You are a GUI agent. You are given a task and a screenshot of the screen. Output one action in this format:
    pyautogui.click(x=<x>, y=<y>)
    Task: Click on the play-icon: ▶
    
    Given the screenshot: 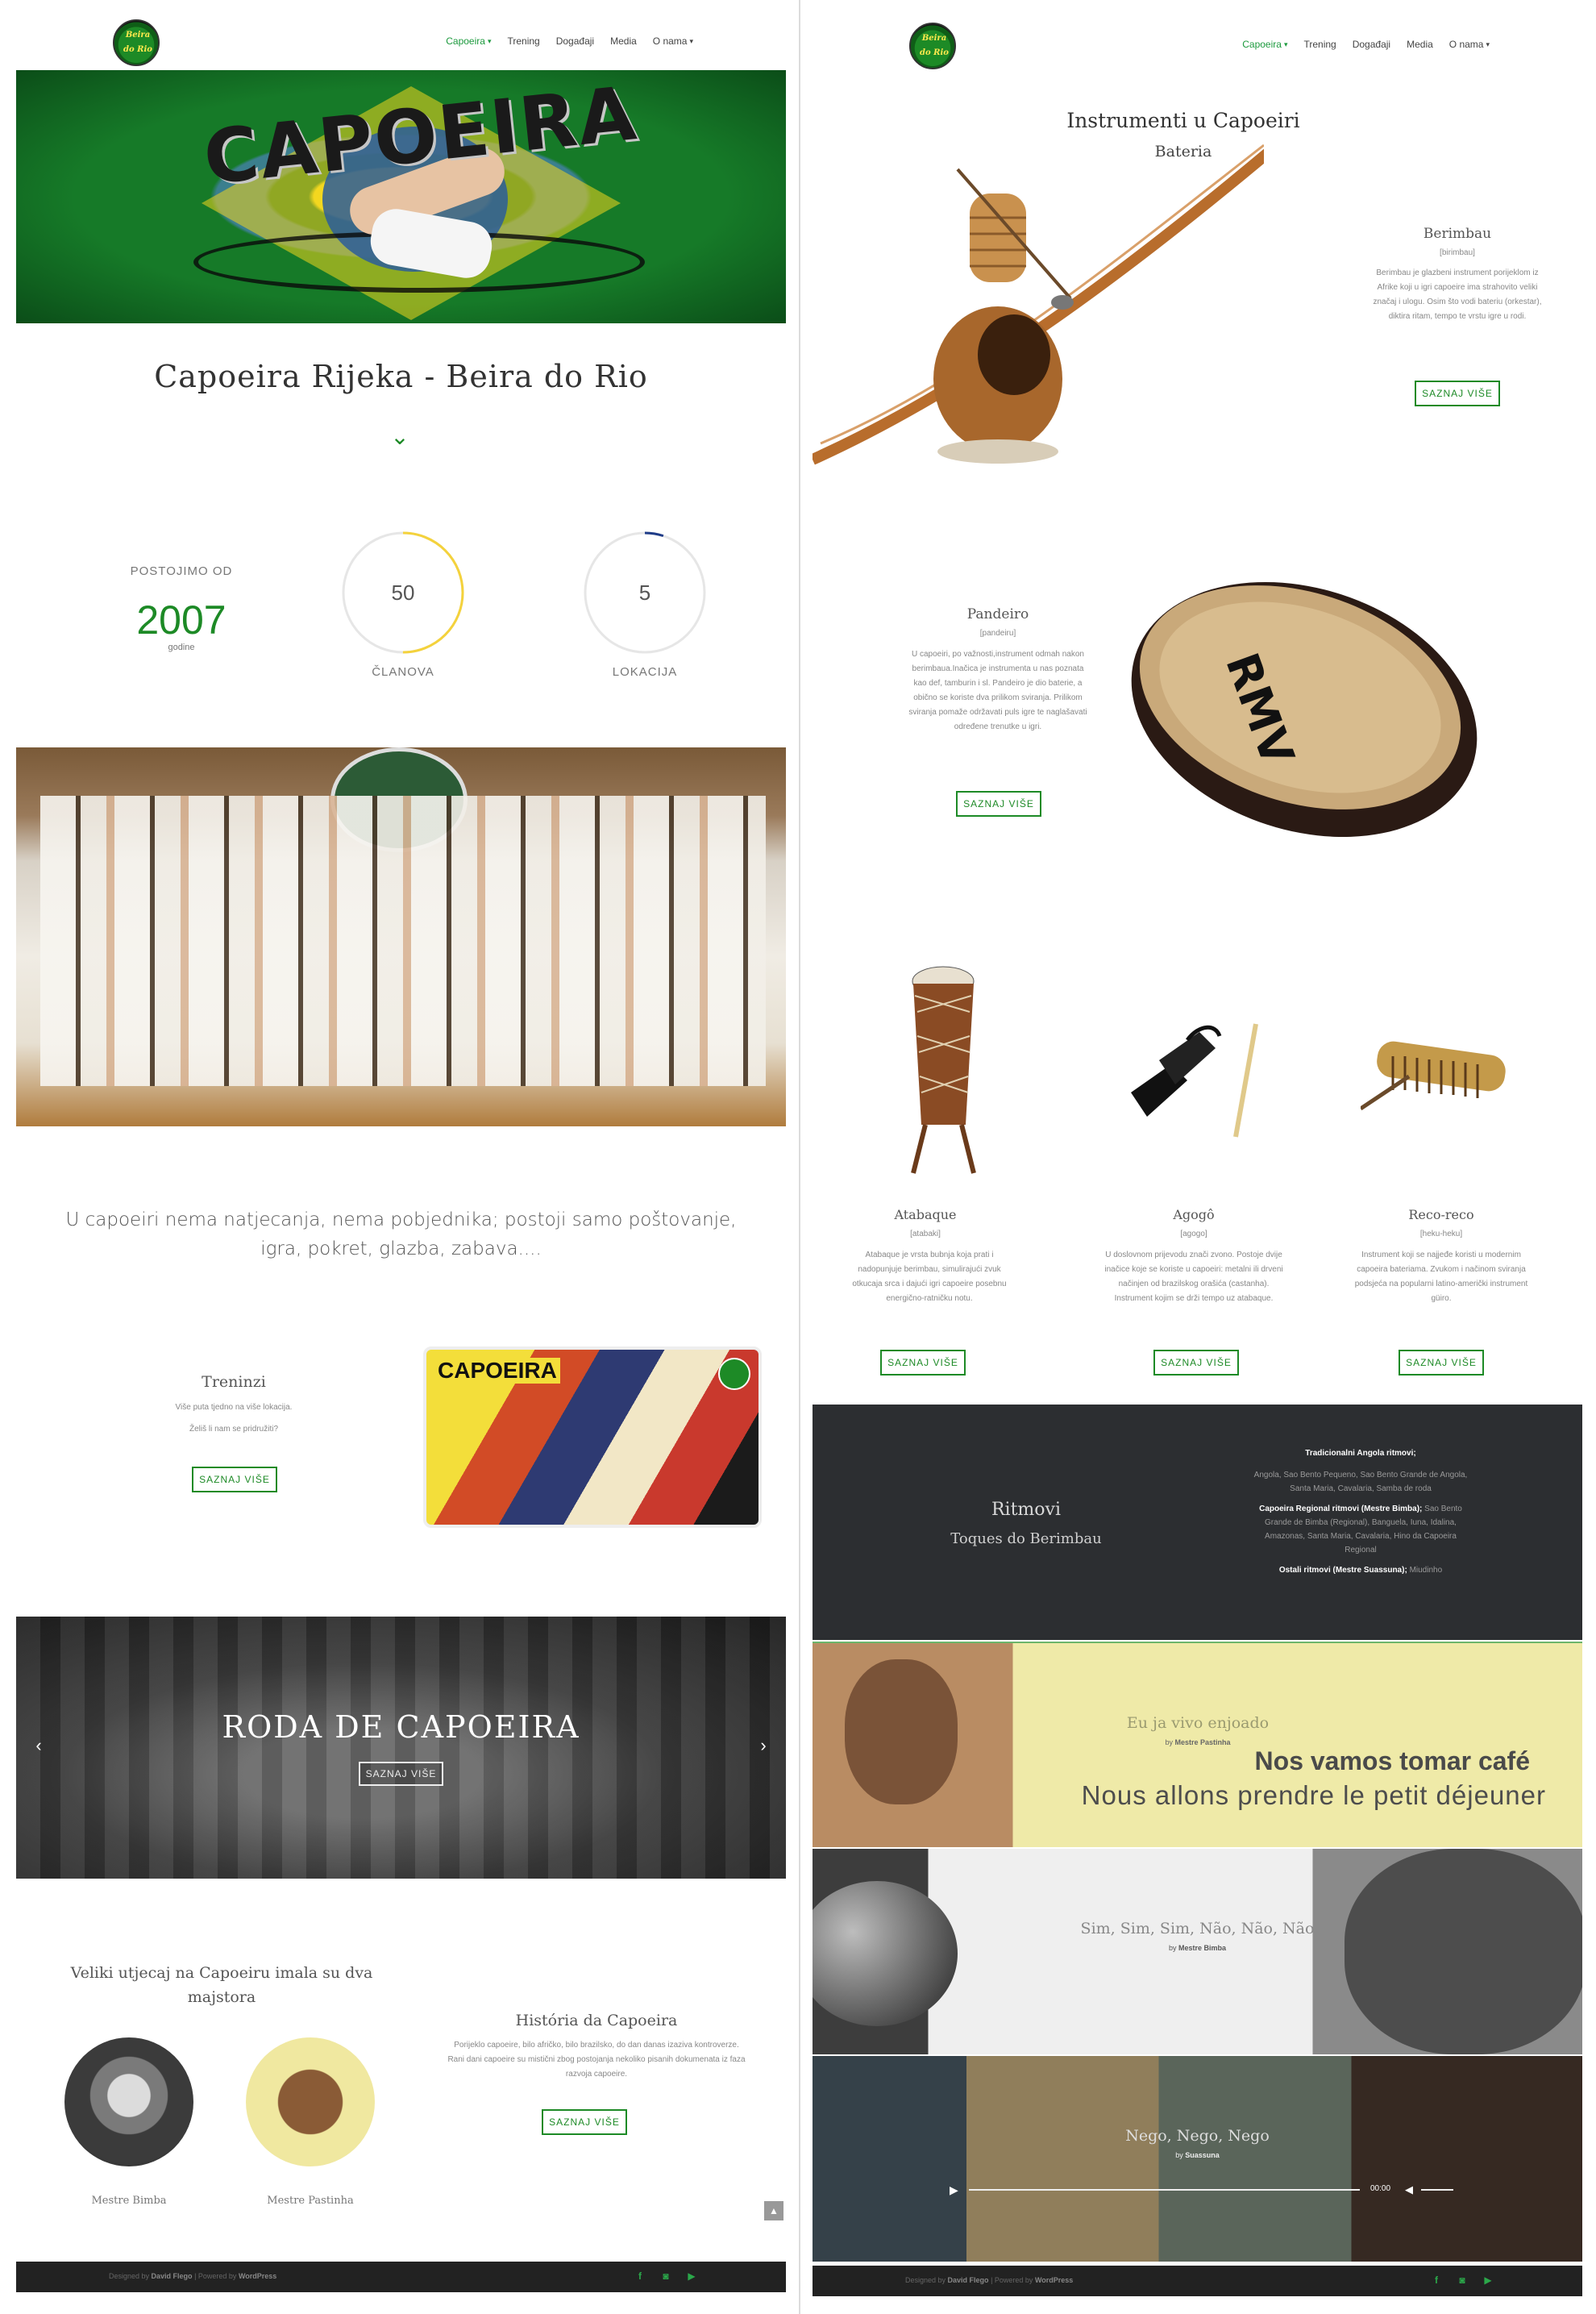 What is the action you would take?
    pyautogui.click(x=955, y=2190)
    